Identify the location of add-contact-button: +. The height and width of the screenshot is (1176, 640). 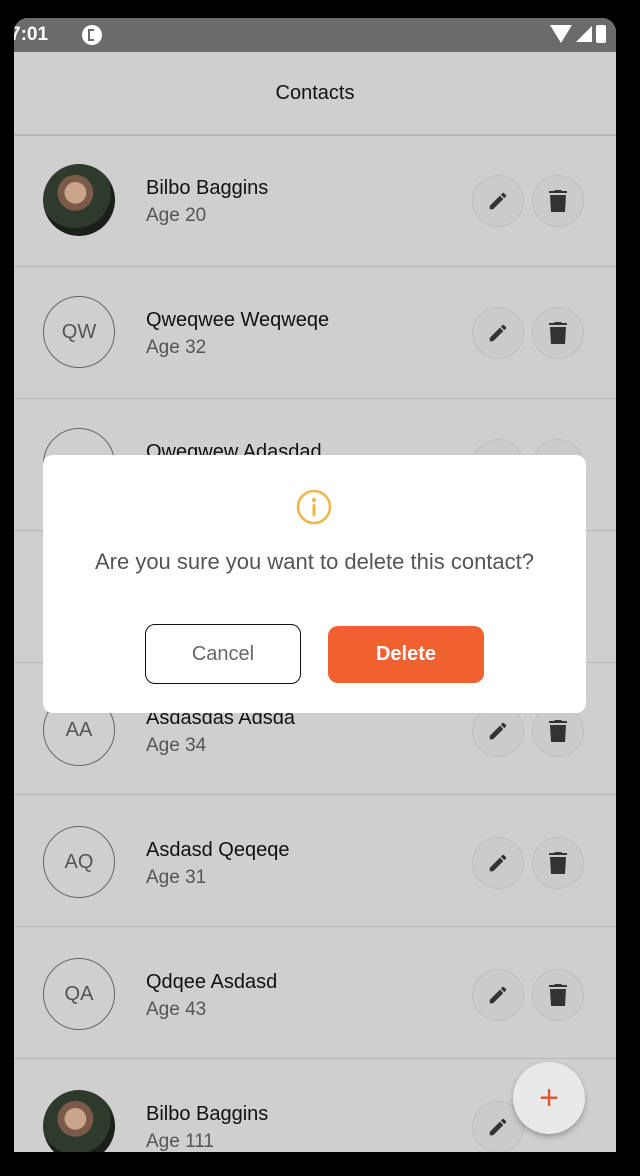
(549, 1098).